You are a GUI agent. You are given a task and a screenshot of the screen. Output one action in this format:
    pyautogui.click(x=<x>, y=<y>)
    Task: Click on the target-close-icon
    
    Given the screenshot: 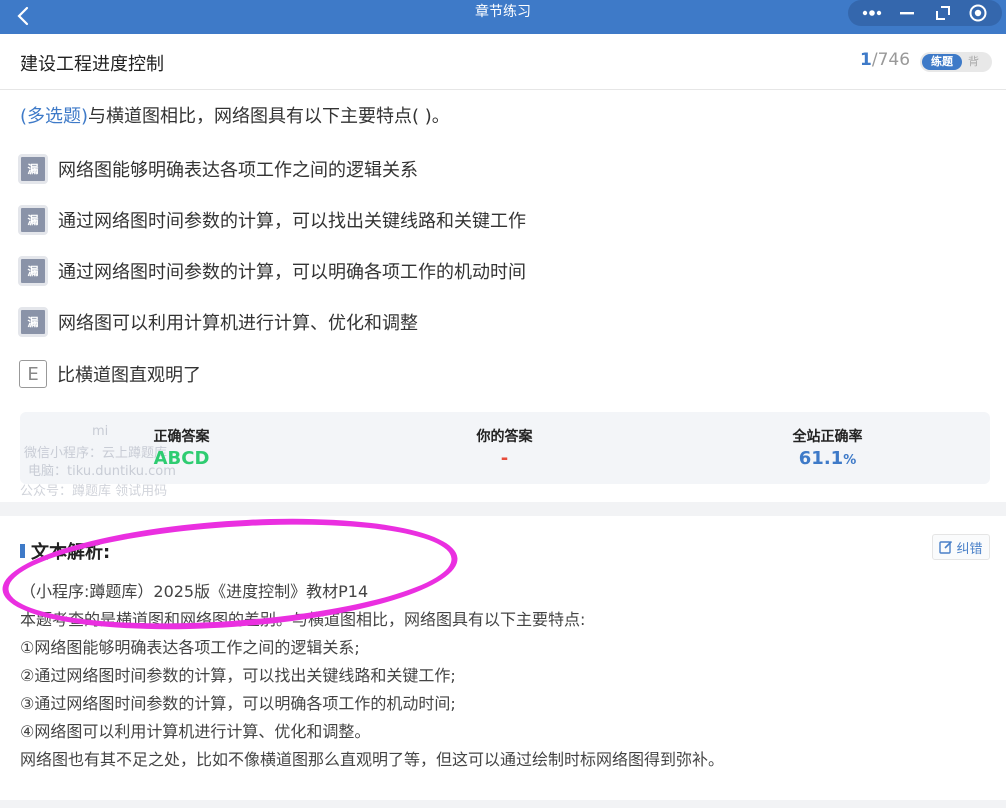 What is the action you would take?
    pyautogui.click(x=978, y=13)
    